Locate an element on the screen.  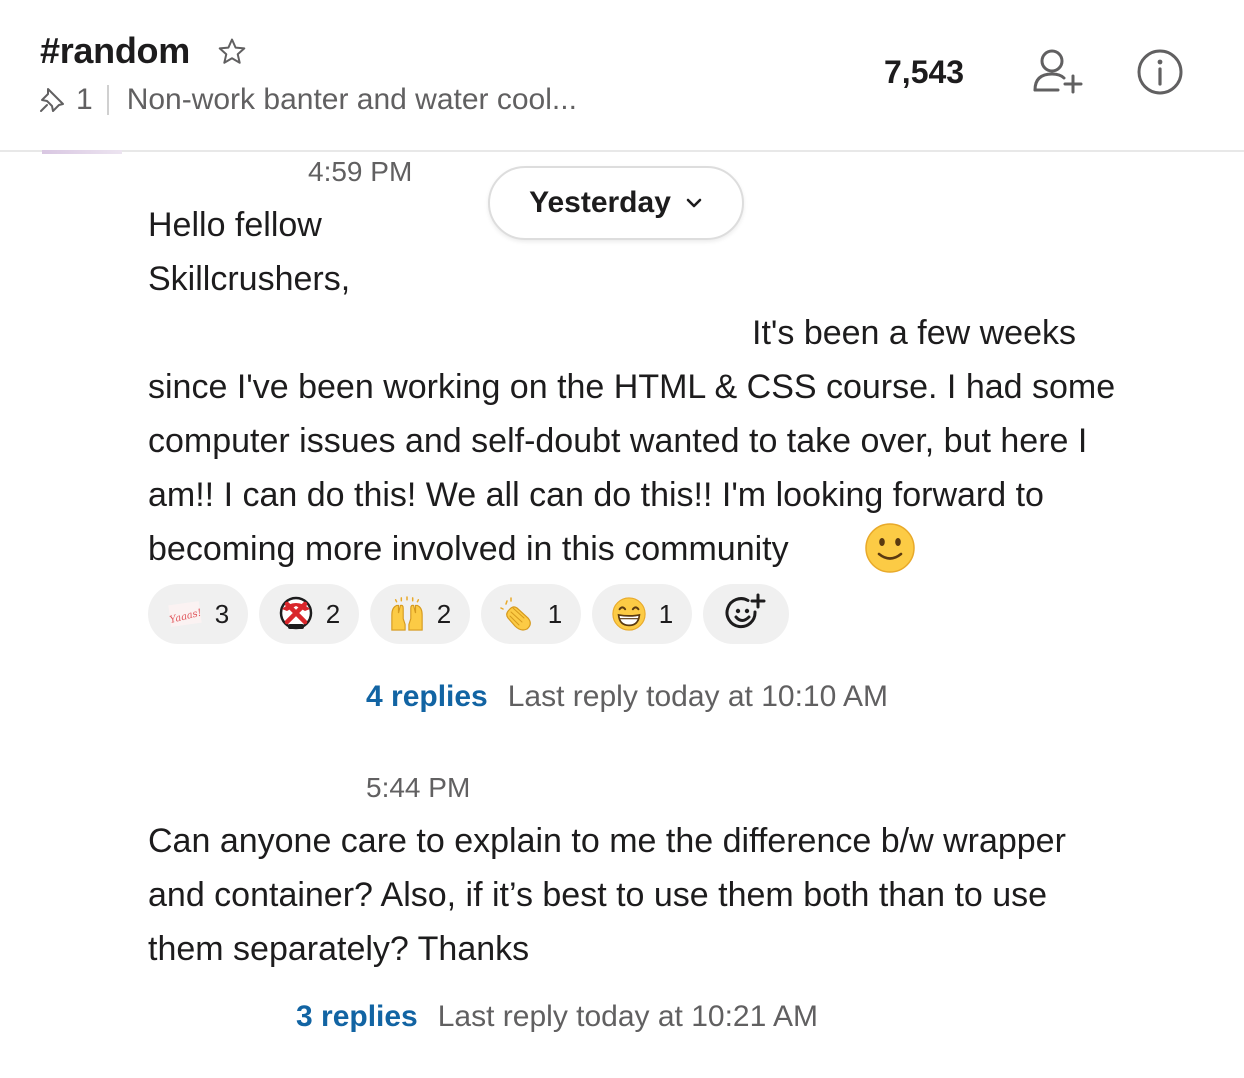
add-member-icon is located at coordinates (1058, 71).